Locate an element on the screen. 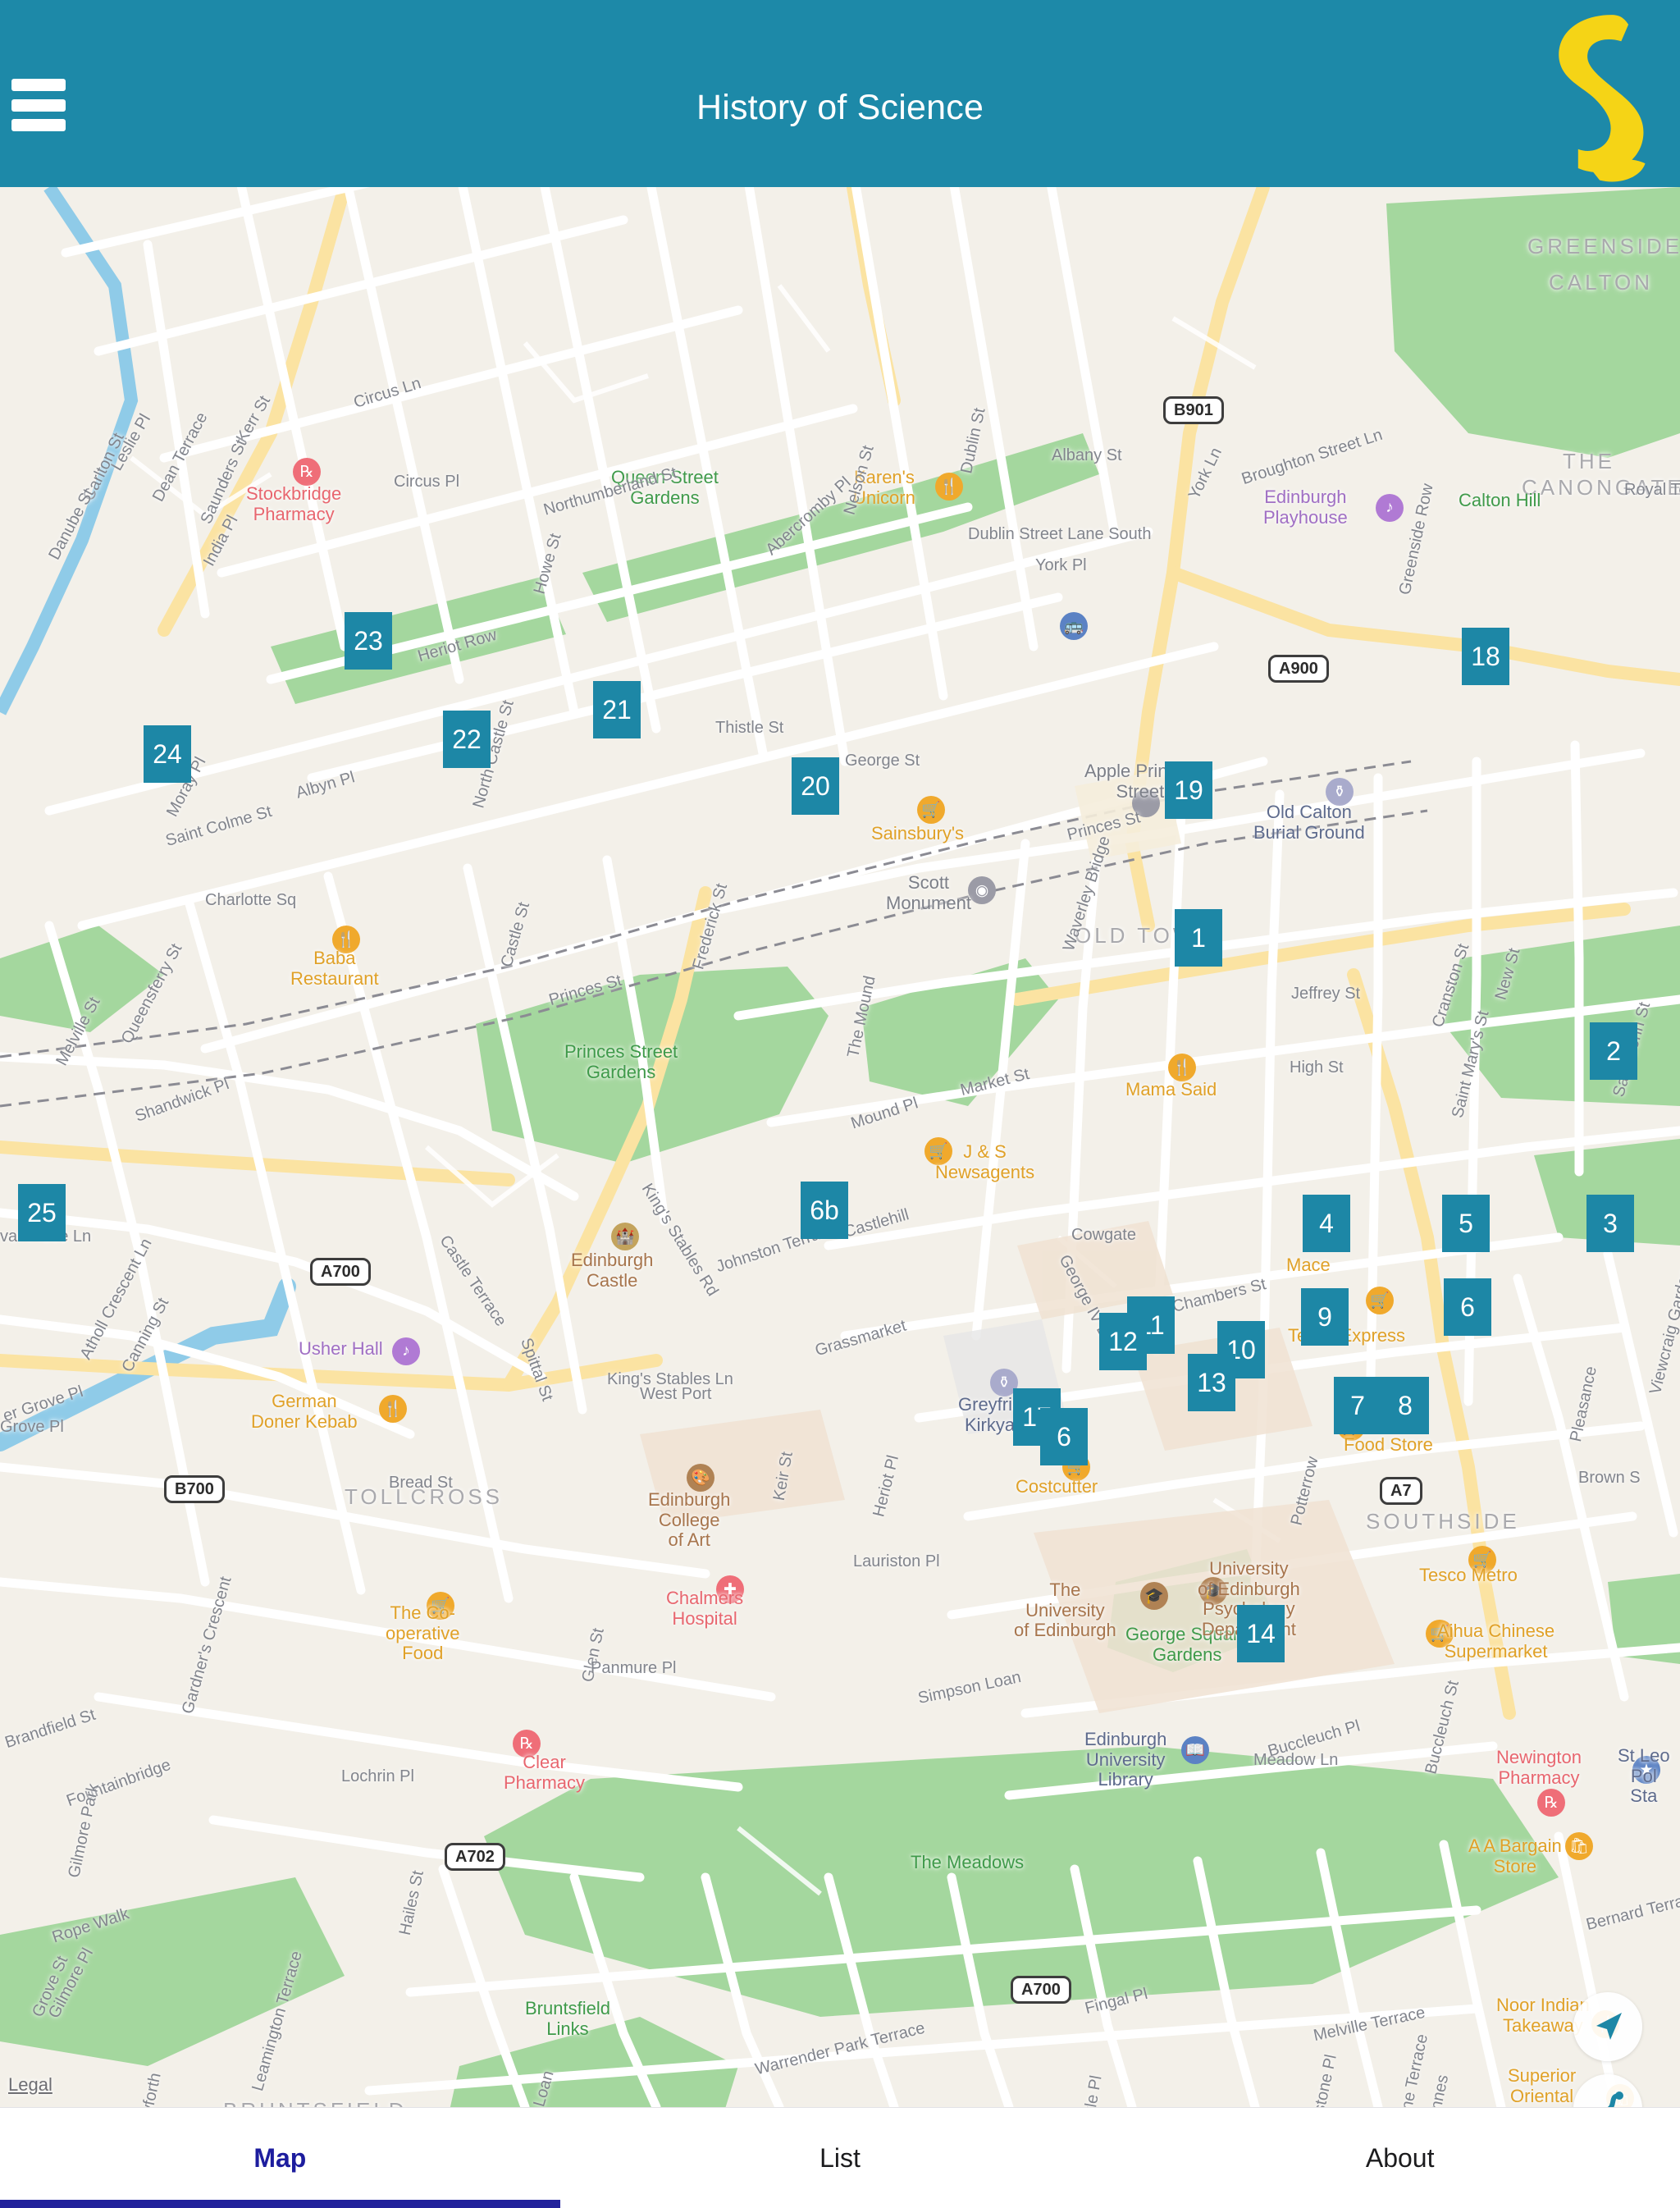  map-poi-label: Edinburgh College of Art is located at coordinates (690, 1520).